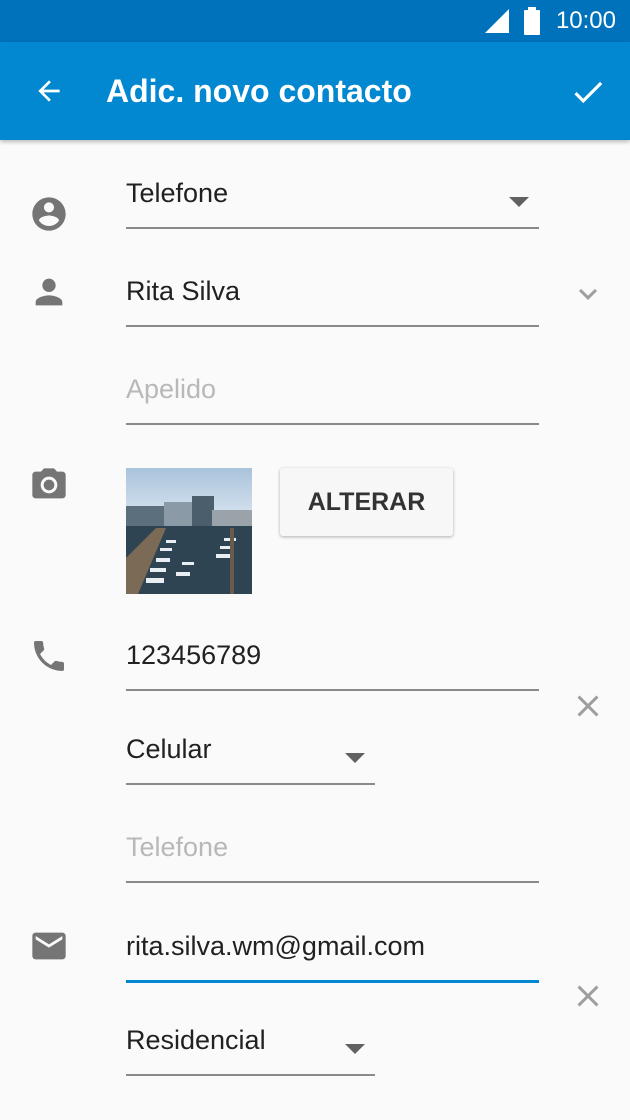  I want to click on email-field: rita.silva.wm@gmail.com, so click(332, 952).